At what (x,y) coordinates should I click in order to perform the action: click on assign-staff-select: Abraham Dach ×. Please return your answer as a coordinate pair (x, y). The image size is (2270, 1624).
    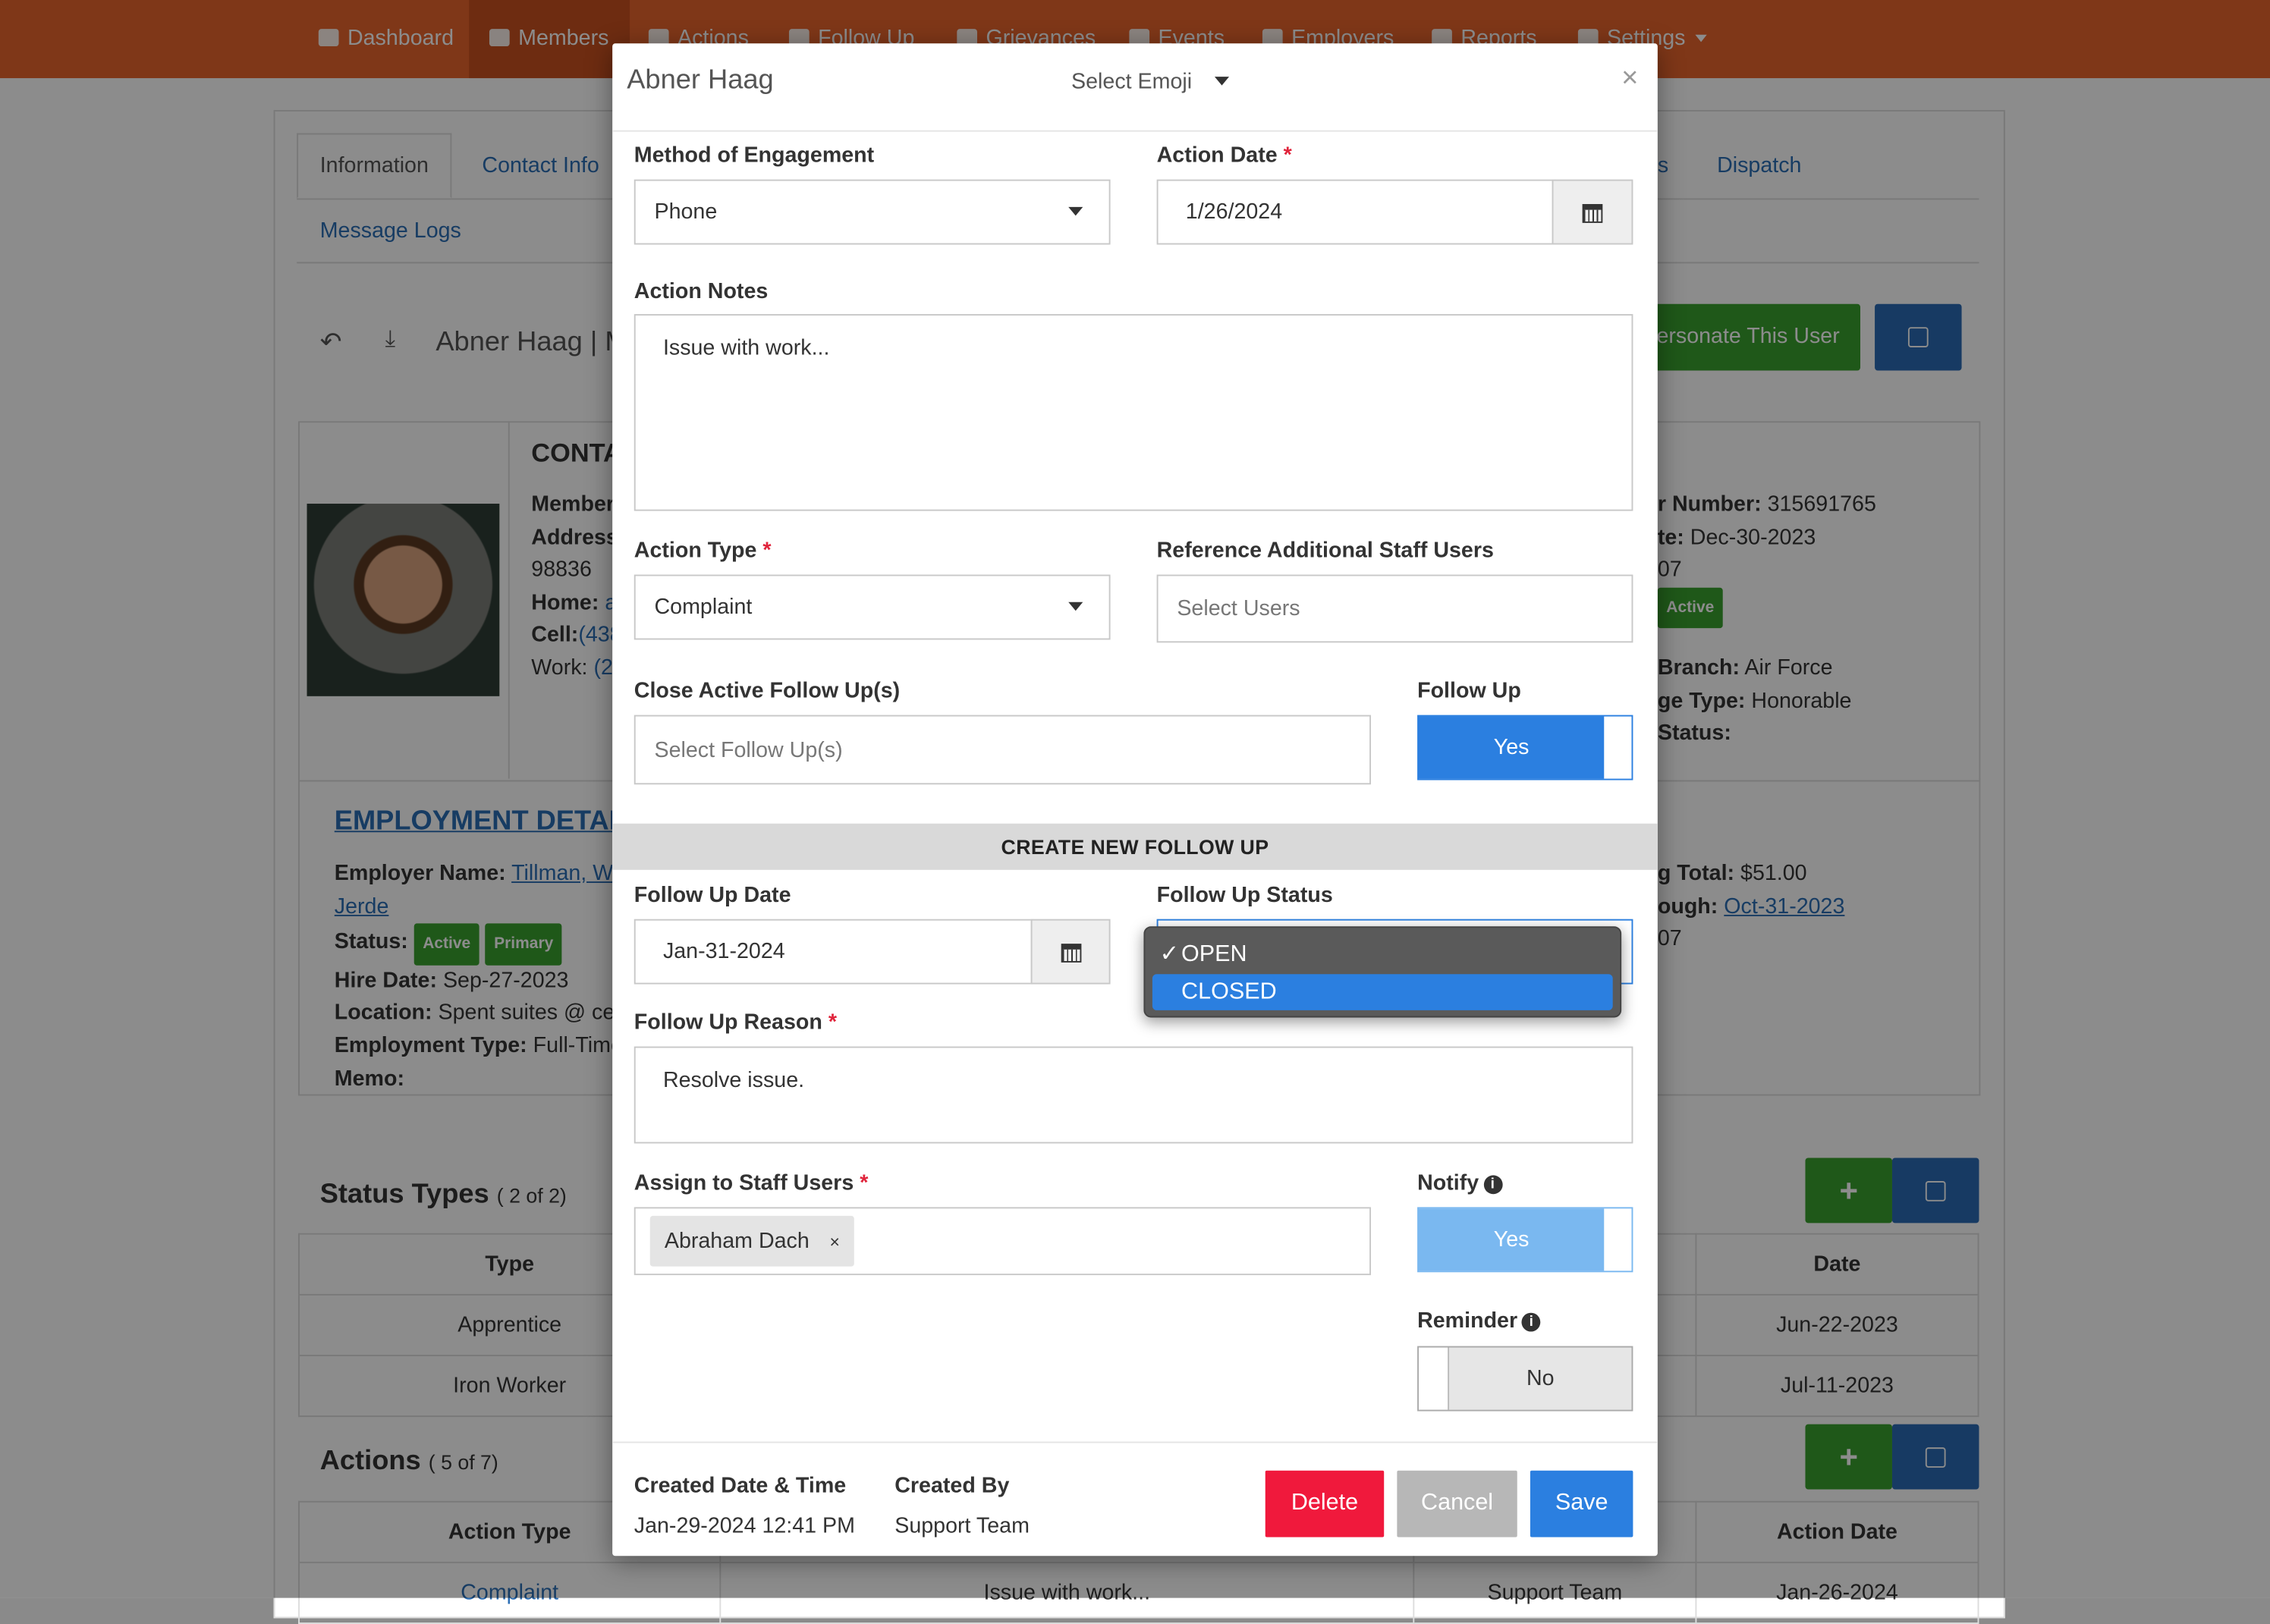
    Looking at the image, I should click on (1003, 1241).